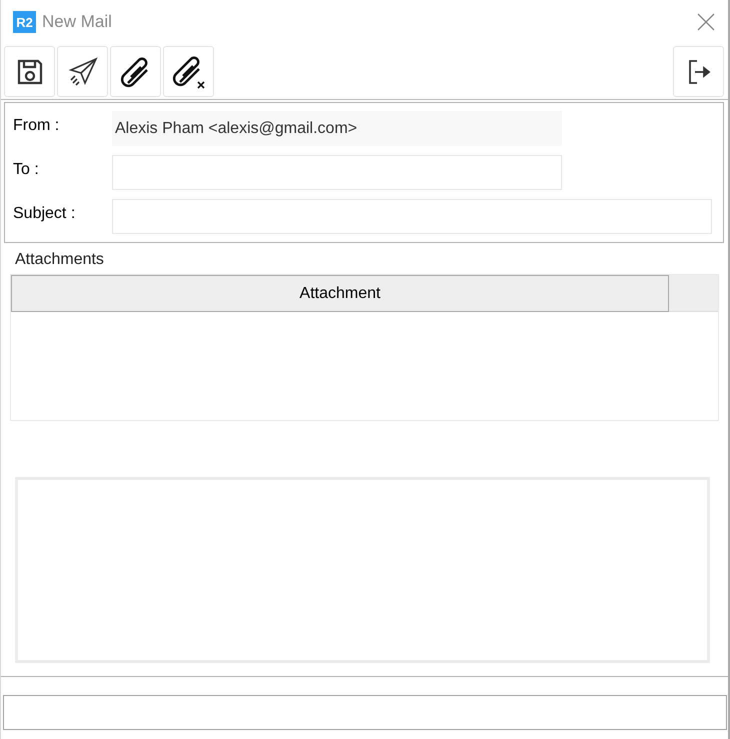 The width and height of the screenshot is (730, 739). What do you see at coordinates (24, 22) in the screenshot?
I see `app-logo: R2` at bounding box center [24, 22].